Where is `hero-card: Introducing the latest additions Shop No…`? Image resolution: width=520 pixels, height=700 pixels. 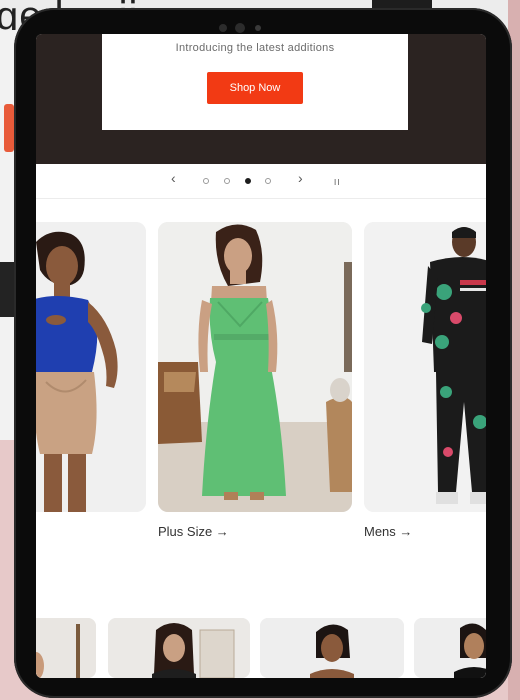
hero-card: Introducing the latest additions Shop No… is located at coordinates (255, 82).